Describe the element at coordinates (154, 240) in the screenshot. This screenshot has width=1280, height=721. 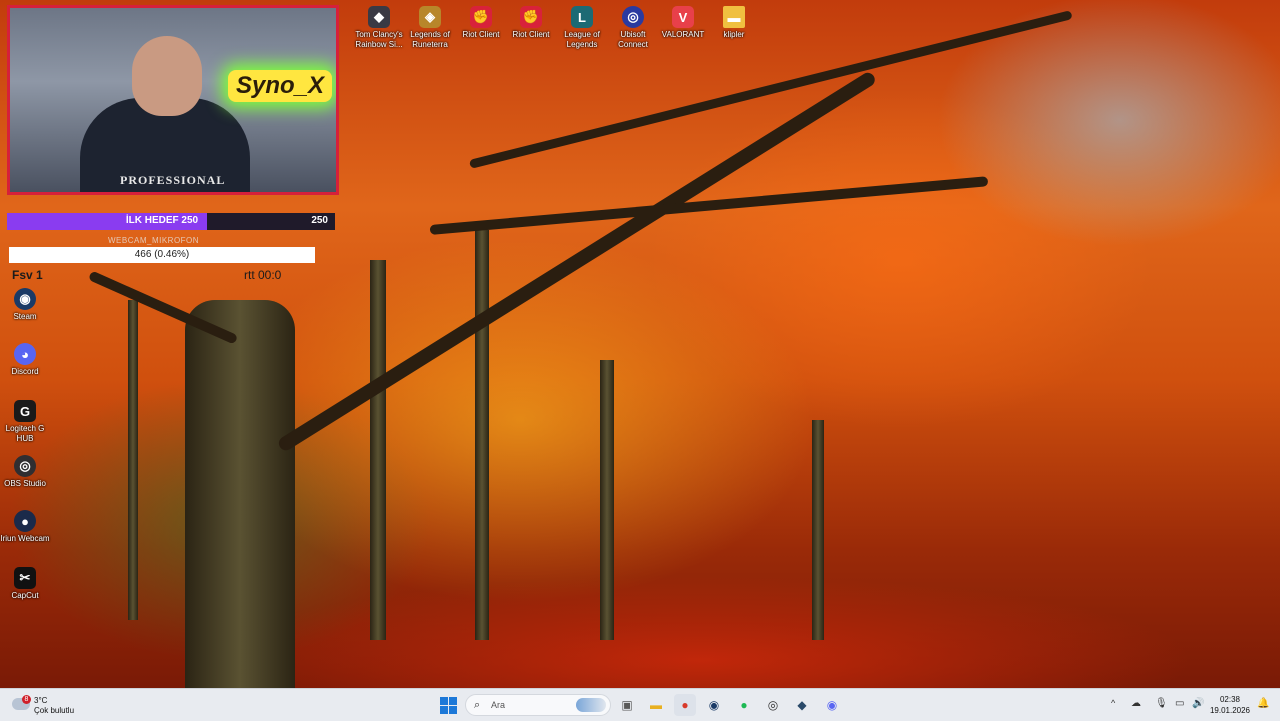
I see `source-label: WEBCAM_MIKROFON` at that location.